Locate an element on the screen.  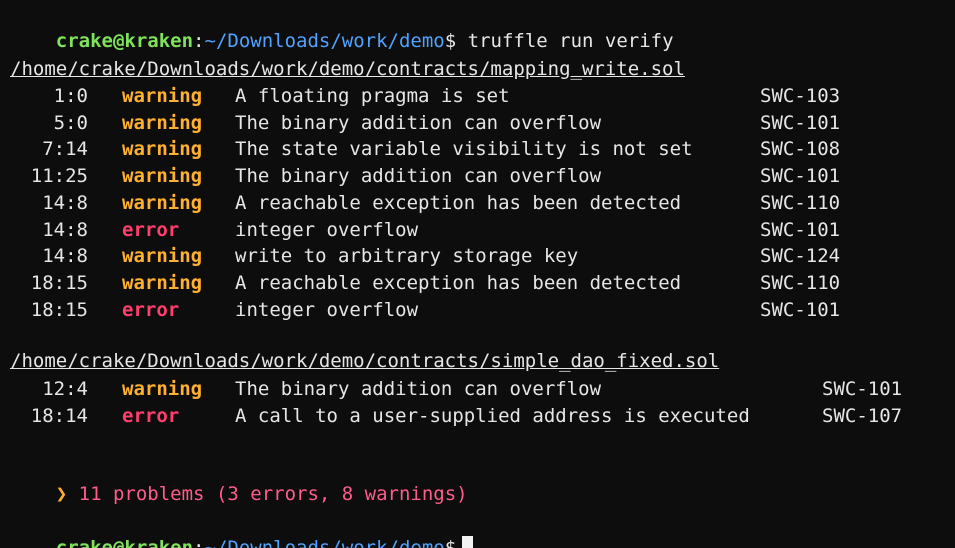
line-column-position: 18:14 is located at coordinates (59, 415).